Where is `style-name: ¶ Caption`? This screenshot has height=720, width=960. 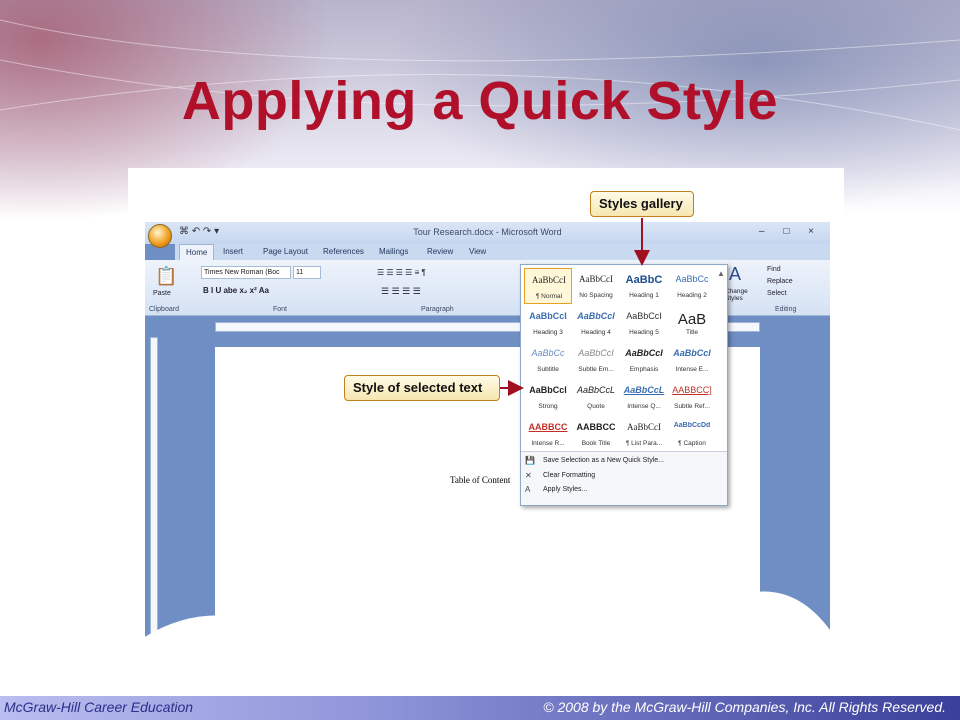
style-name: ¶ Caption is located at coordinates (692, 443).